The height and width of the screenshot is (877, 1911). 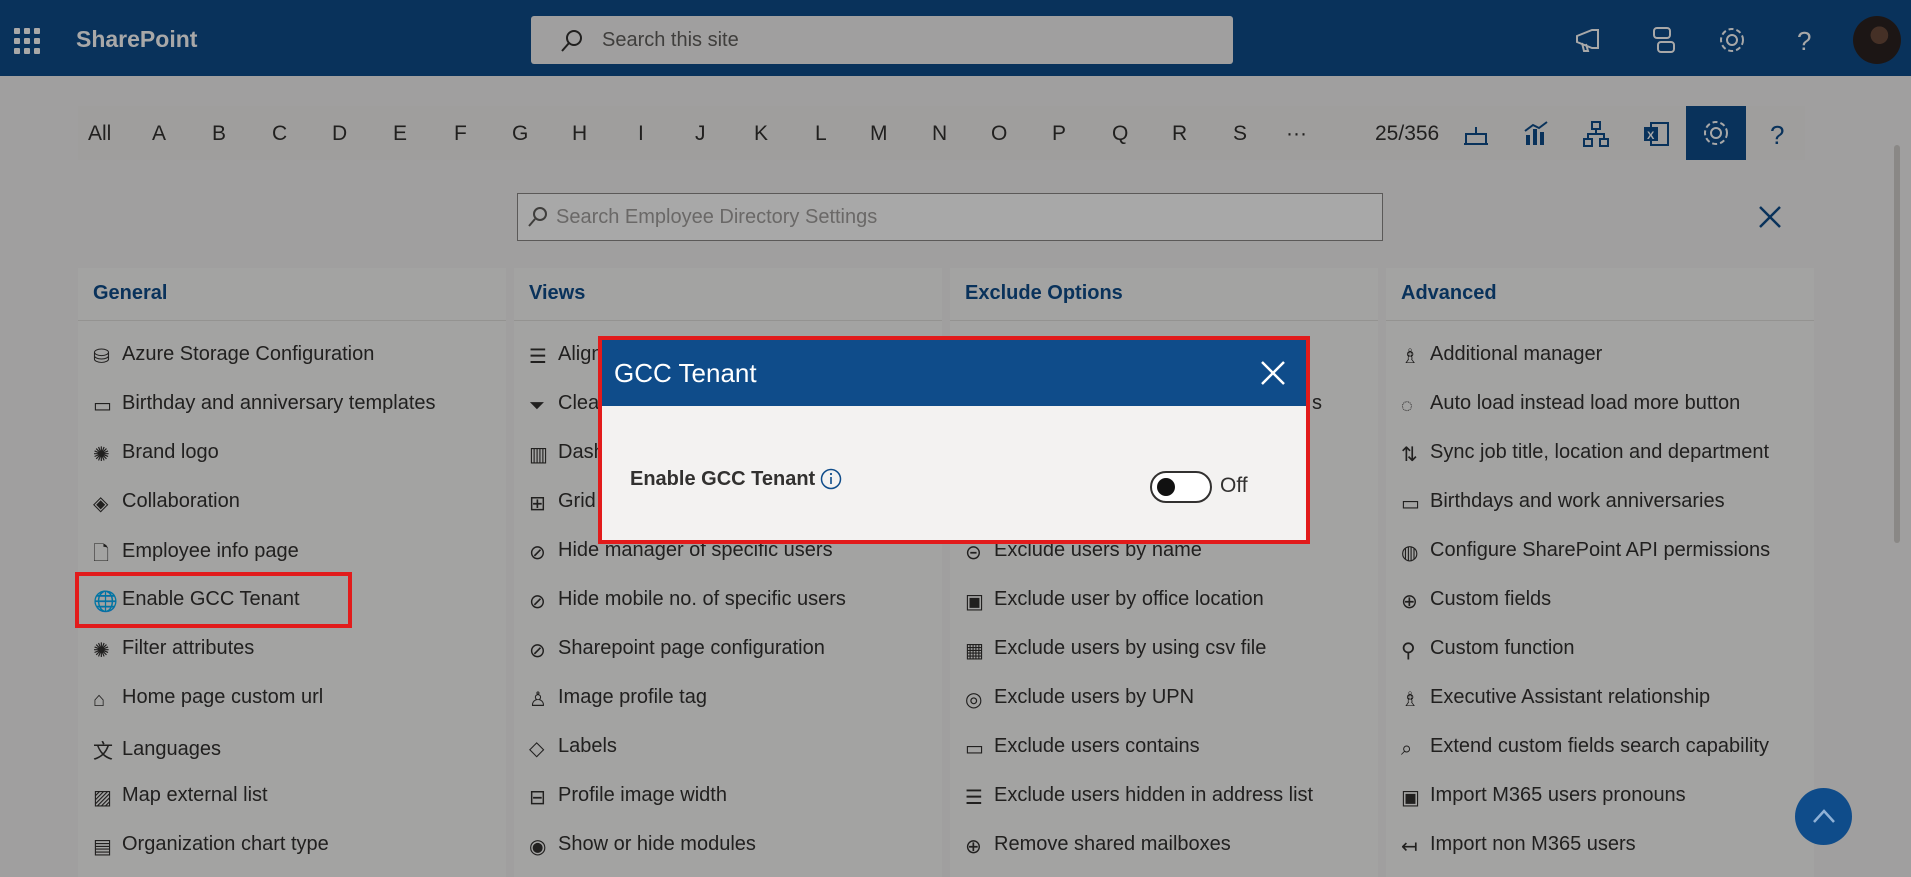 What do you see at coordinates (1181, 487) in the screenshot?
I see `gcc-tenant-toggle` at bounding box center [1181, 487].